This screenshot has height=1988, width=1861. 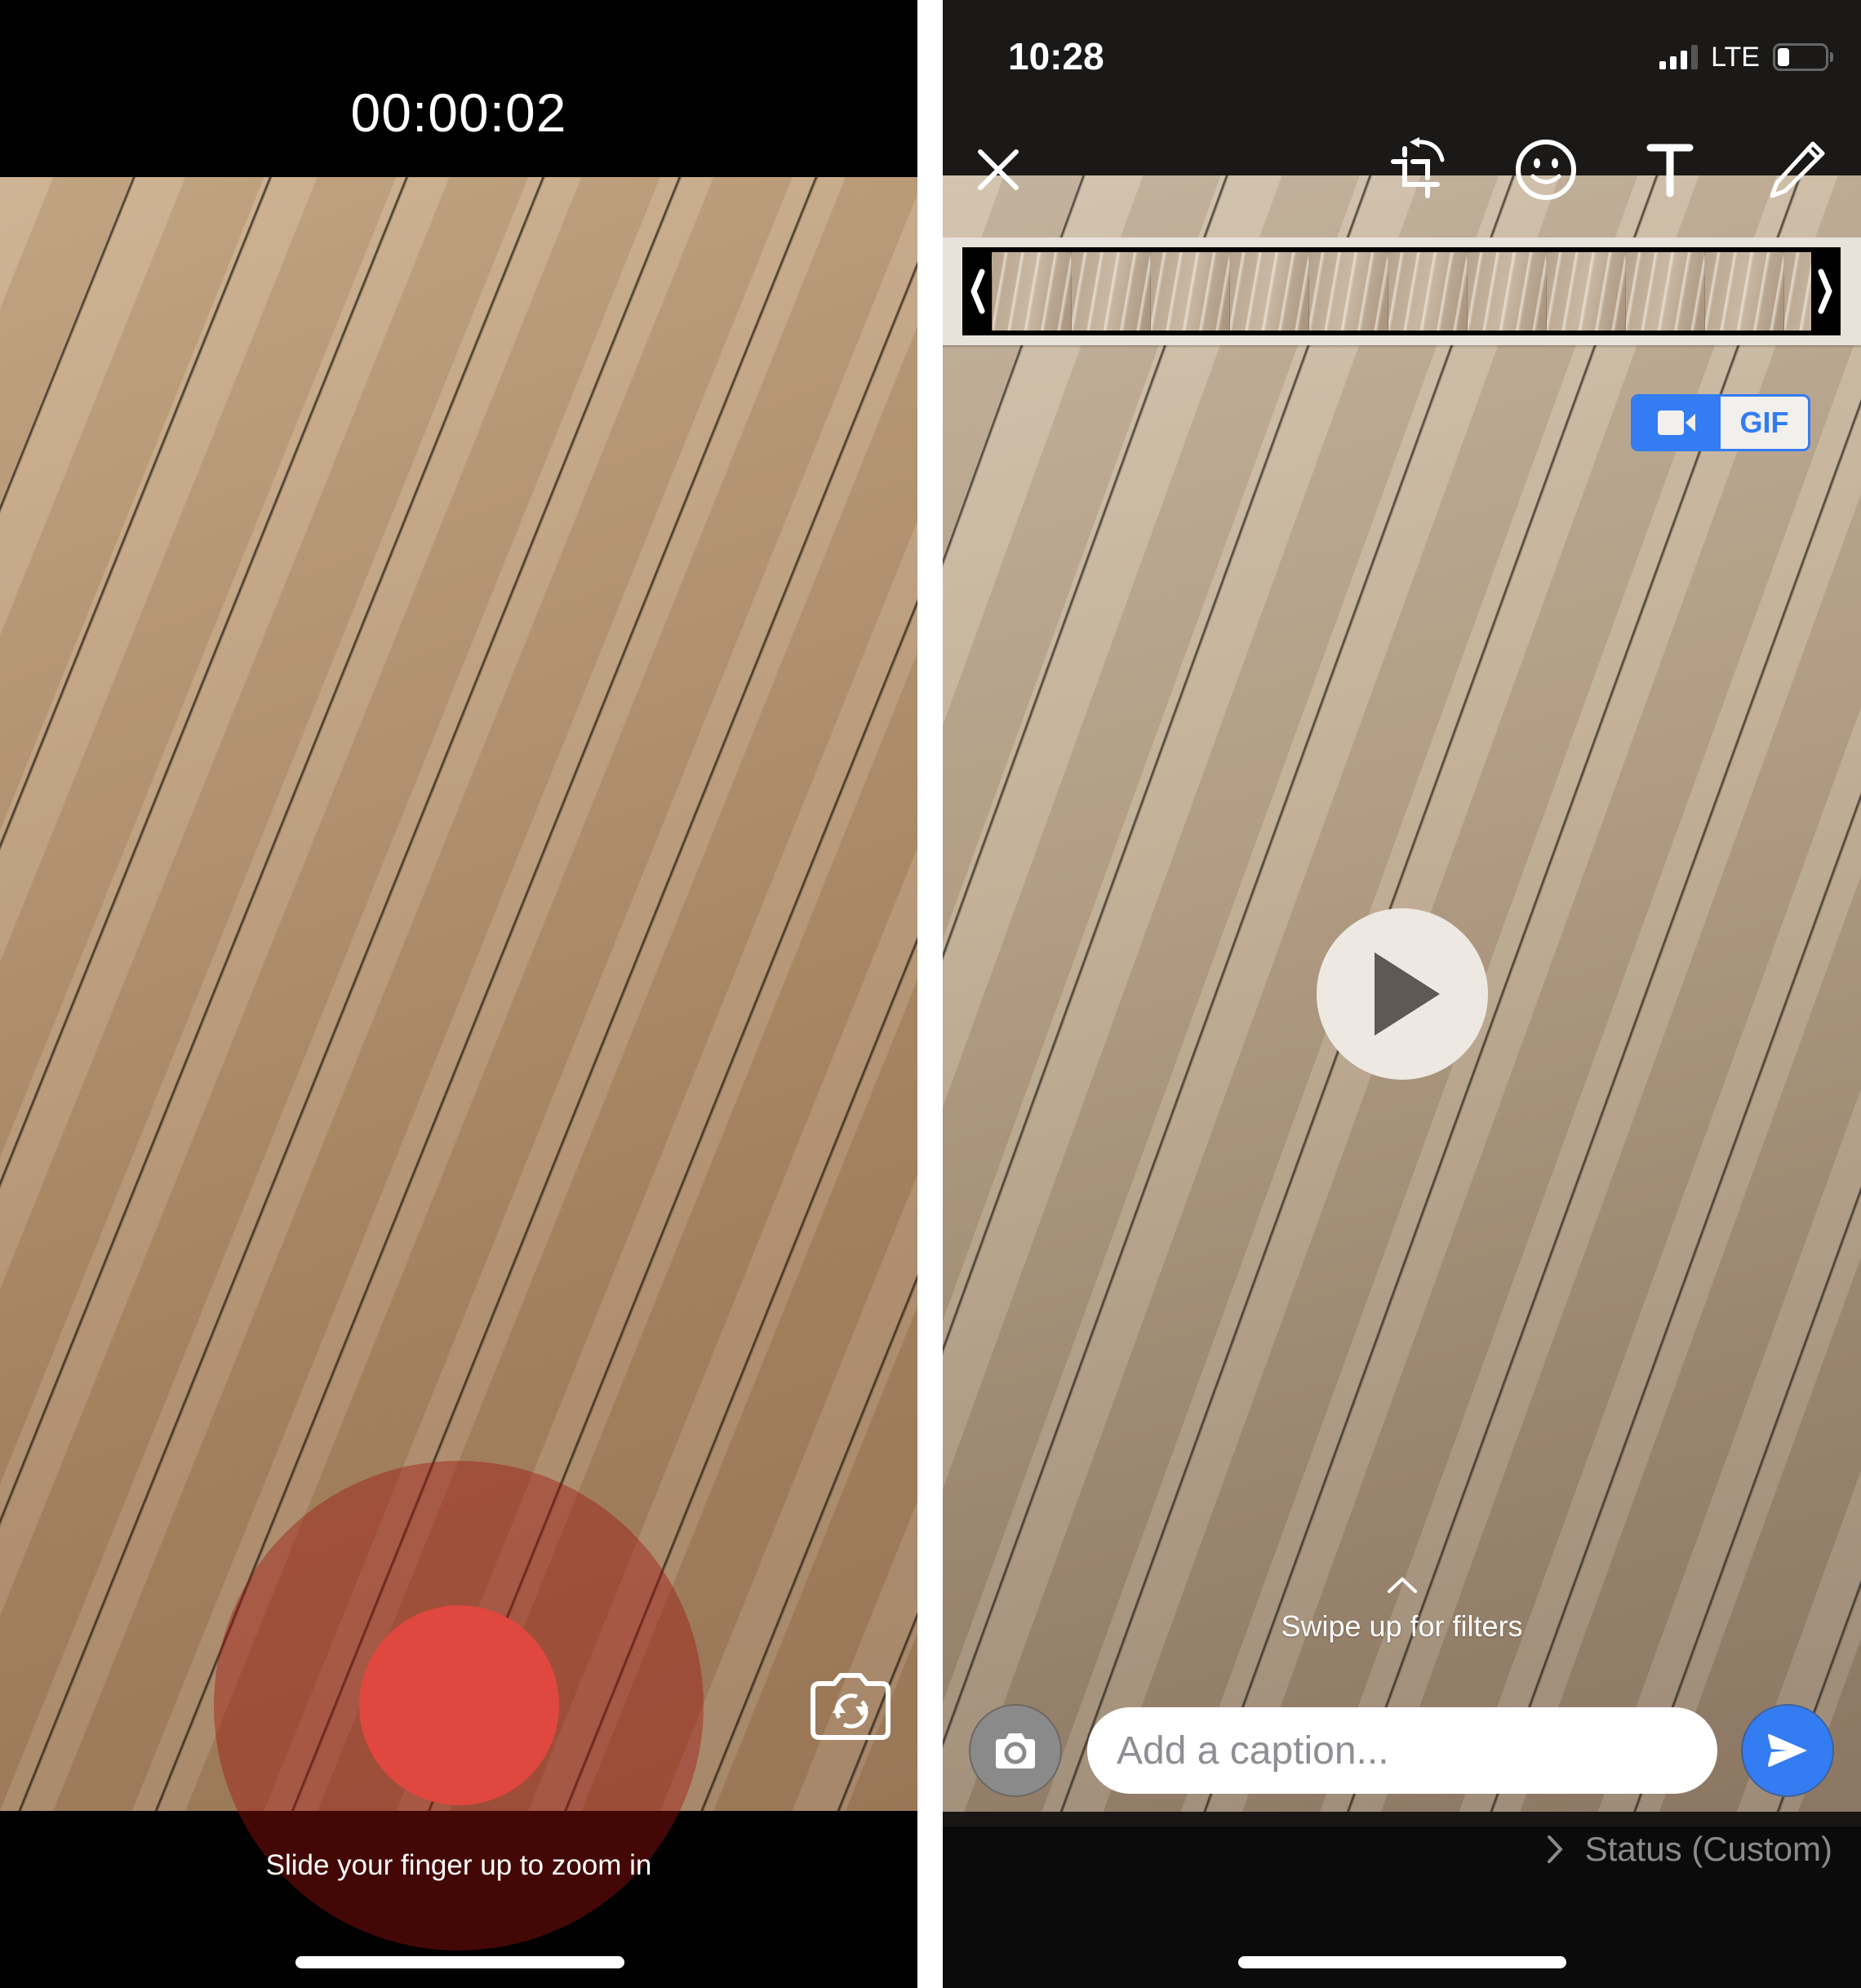 What do you see at coordinates (459, 112) in the screenshot?
I see `recording-timer: 00:00:02` at bounding box center [459, 112].